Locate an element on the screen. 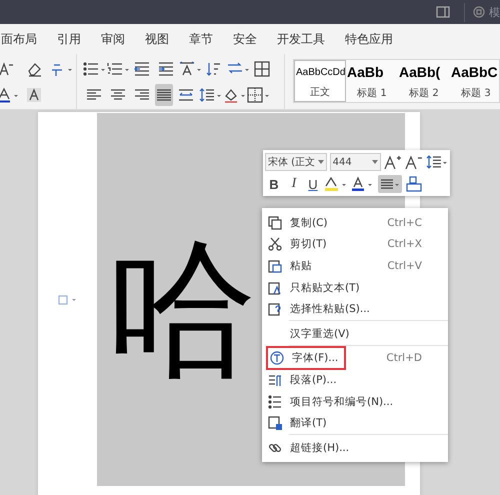 This screenshot has height=495, width=500. menu-item-label: 只粘贴文本(T) is located at coordinates (325, 287).